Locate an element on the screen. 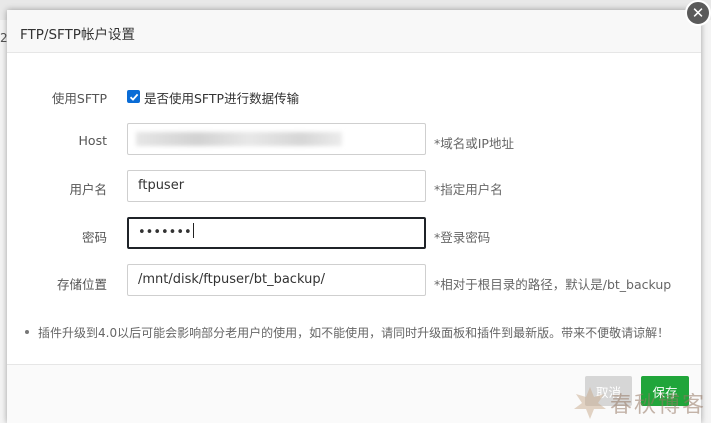 The height and width of the screenshot is (423, 711). host-input is located at coordinates (276, 139).